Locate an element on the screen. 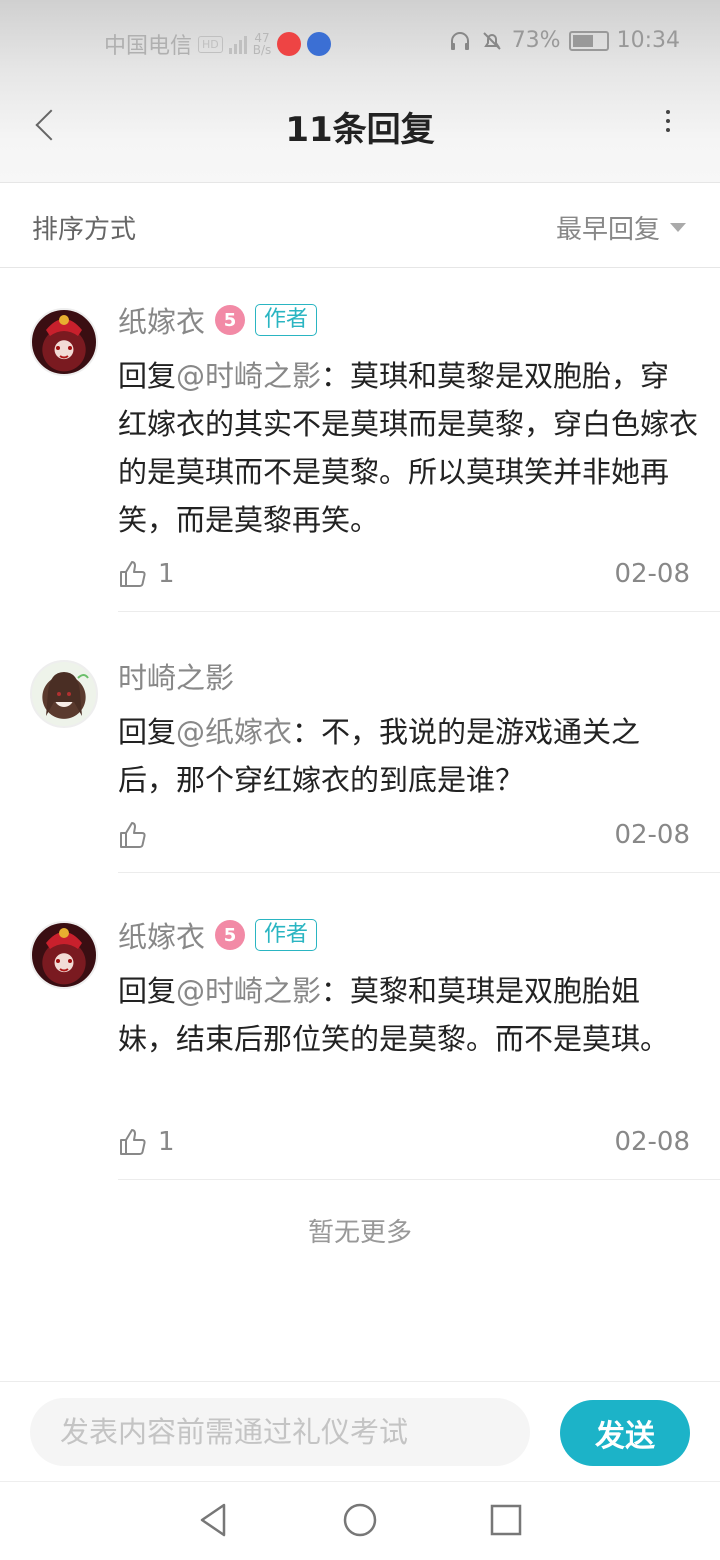 The width and height of the screenshot is (720, 1560). battery-icon is located at coordinates (588, 40).